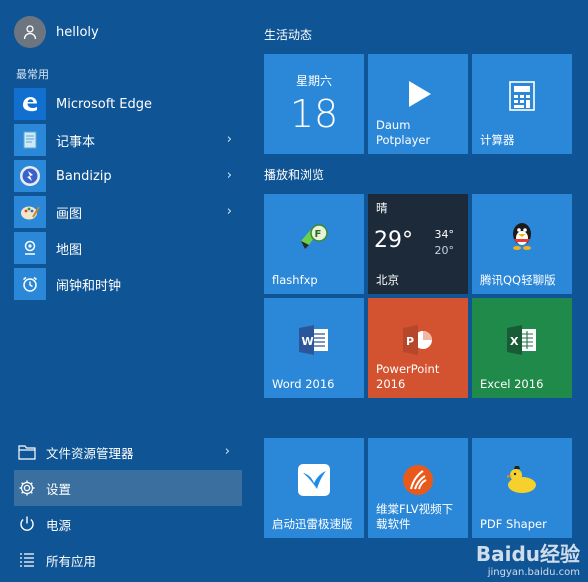 This screenshot has width=588, height=582. What do you see at coordinates (30, 212) in the screenshot?
I see `paint-icon` at bounding box center [30, 212].